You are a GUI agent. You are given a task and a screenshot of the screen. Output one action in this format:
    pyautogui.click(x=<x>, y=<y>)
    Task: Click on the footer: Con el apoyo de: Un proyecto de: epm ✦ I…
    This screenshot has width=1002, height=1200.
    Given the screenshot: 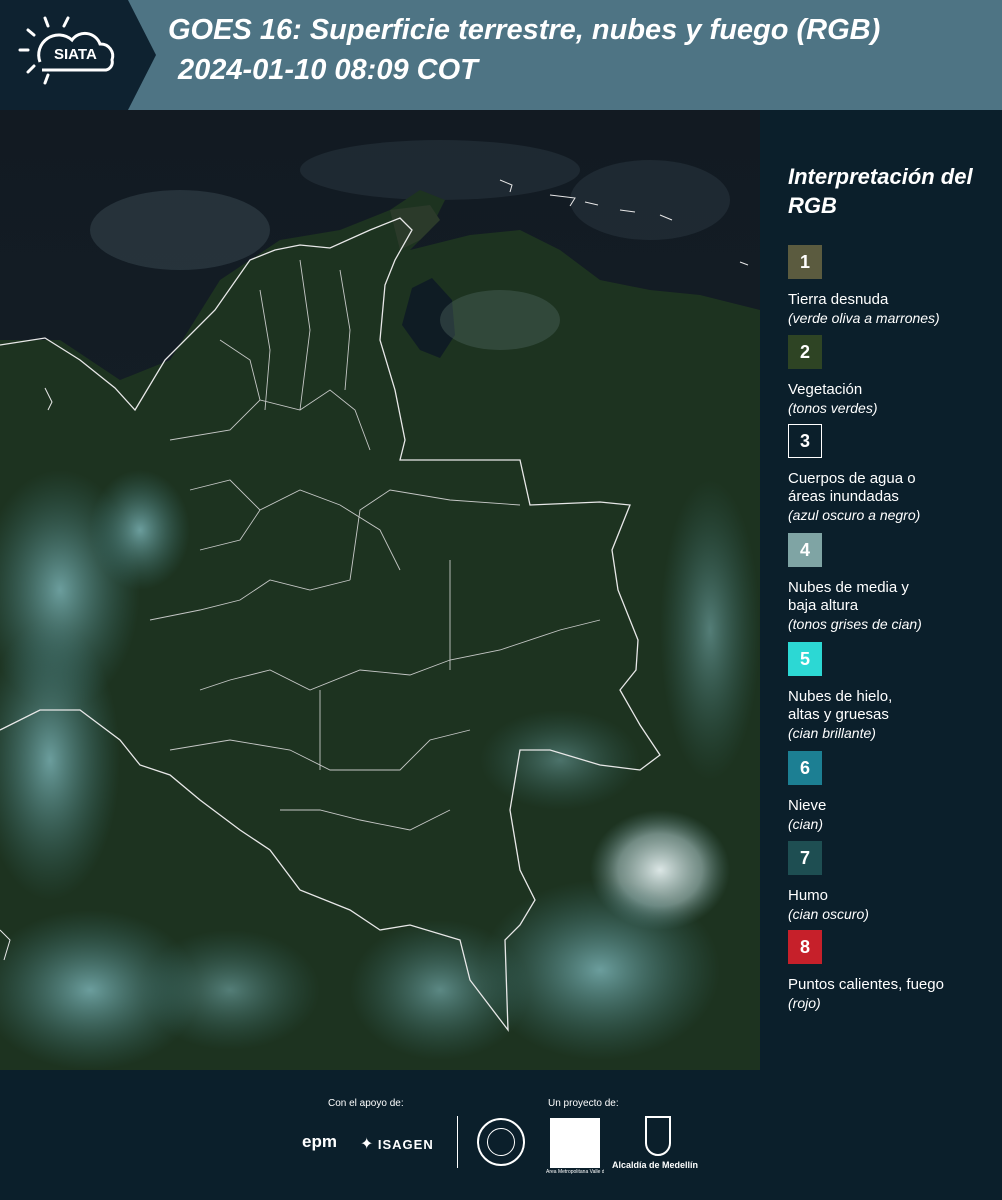 What is the action you would take?
    pyautogui.click(x=501, y=1135)
    